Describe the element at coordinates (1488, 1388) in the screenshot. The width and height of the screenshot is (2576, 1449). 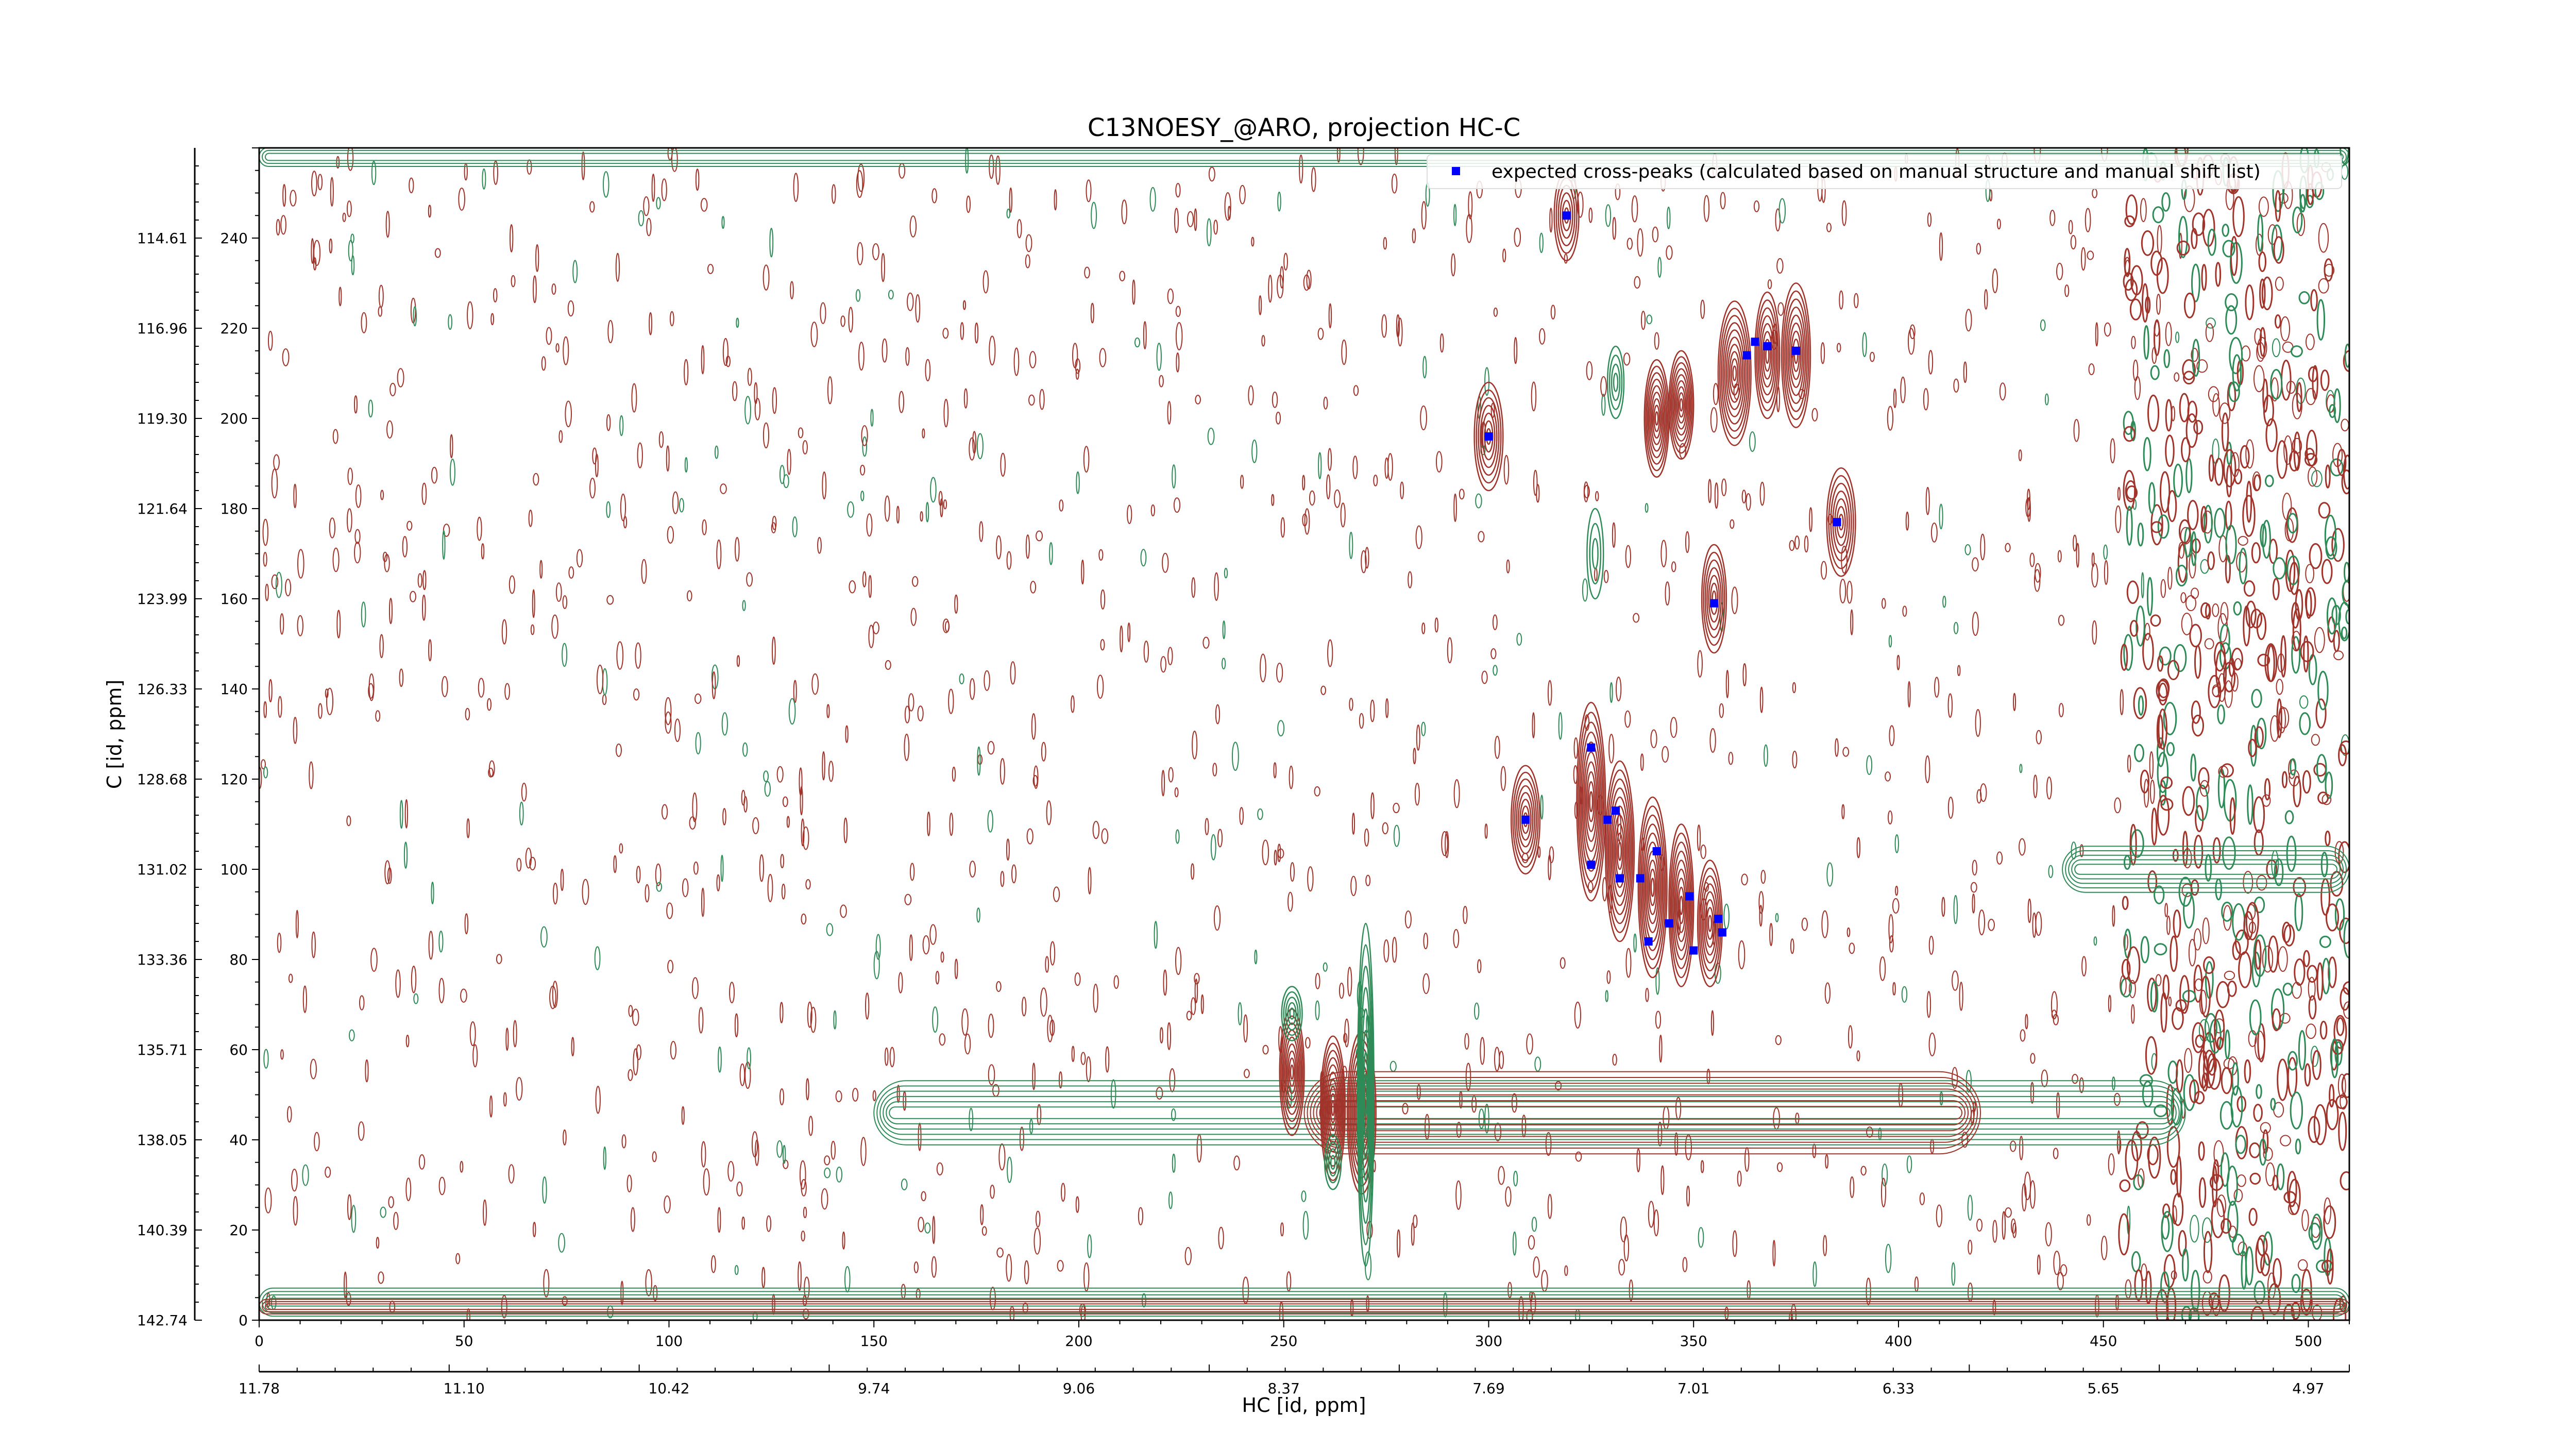
I see `x-ppm-tick-label: 7.69` at that location.